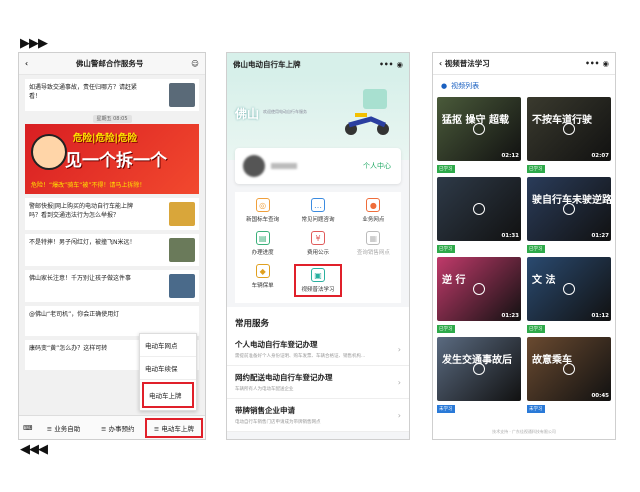 The image size is (640, 492). Describe the element at coordinates (112, 95) in the screenshot. I see `message-item: 如遇导致交通事故，责任归哪方？请赶紧看！` at that location.